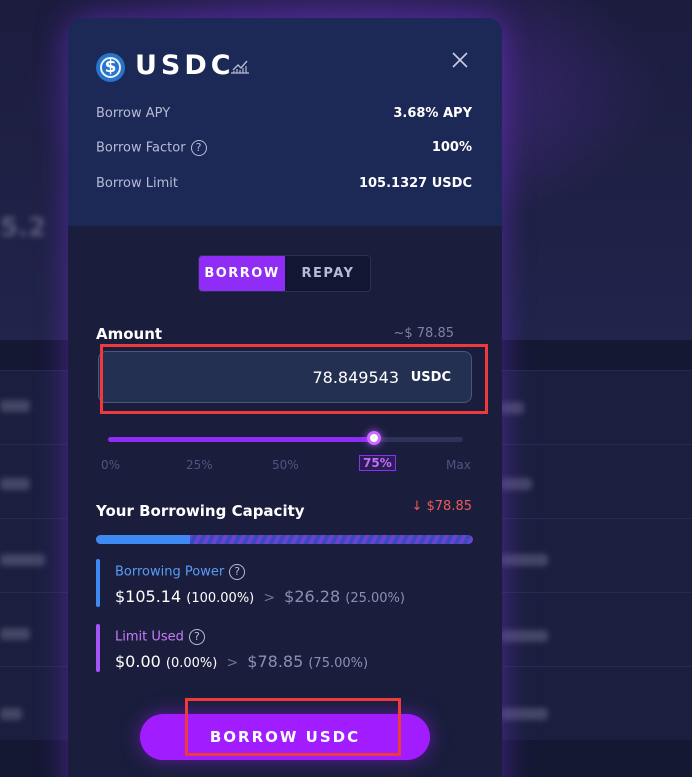  What do you see at coordinates (415, 183) in the screenshot?
I see `borrow-limit-value: 105.1327 USDC` at bounding box center [415, 183].